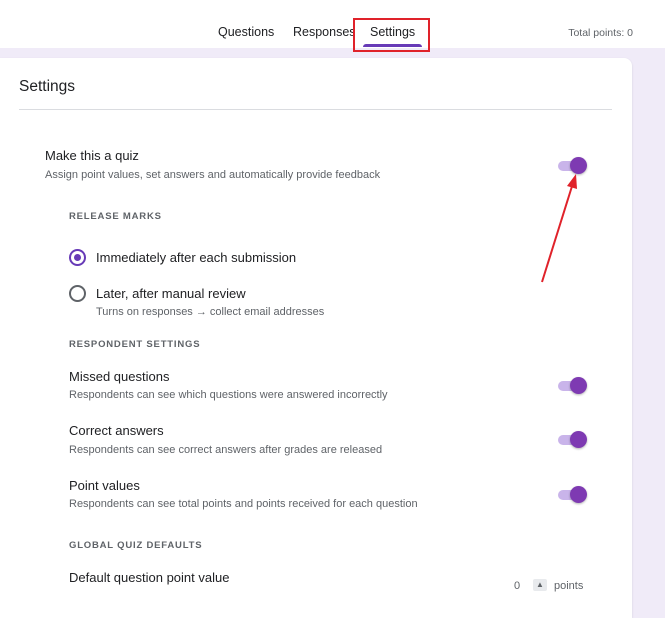 The height and width of the screenshot is (618, 665). Describe the element at coordinates (572, 181) in the screenshot. I see `arrow-head` at that location.